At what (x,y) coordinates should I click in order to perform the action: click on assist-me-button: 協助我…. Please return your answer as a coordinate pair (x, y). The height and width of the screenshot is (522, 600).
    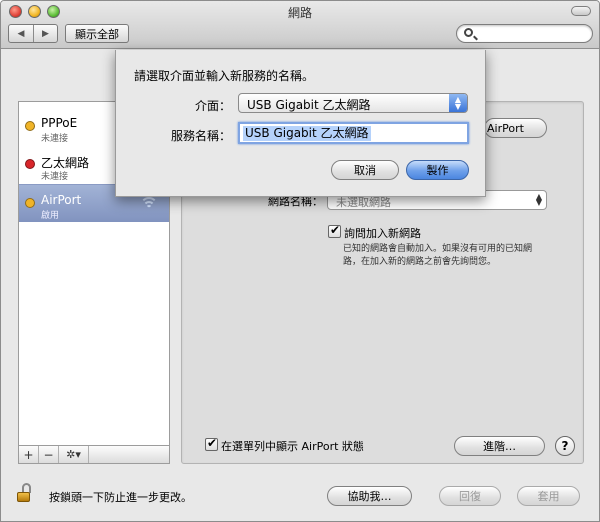
    Looking at the image, I should click on (369, 496).